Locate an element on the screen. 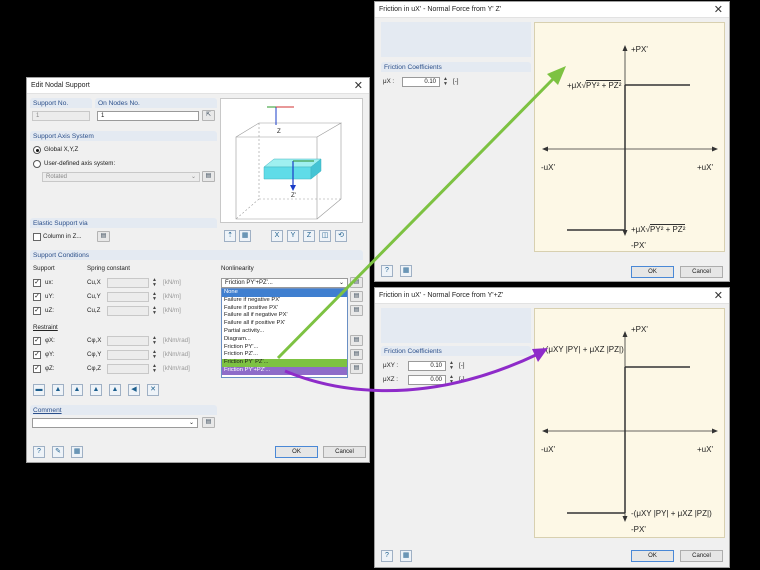  dialog-title: Edit Nodal Support is located at coordinates (60, 85).